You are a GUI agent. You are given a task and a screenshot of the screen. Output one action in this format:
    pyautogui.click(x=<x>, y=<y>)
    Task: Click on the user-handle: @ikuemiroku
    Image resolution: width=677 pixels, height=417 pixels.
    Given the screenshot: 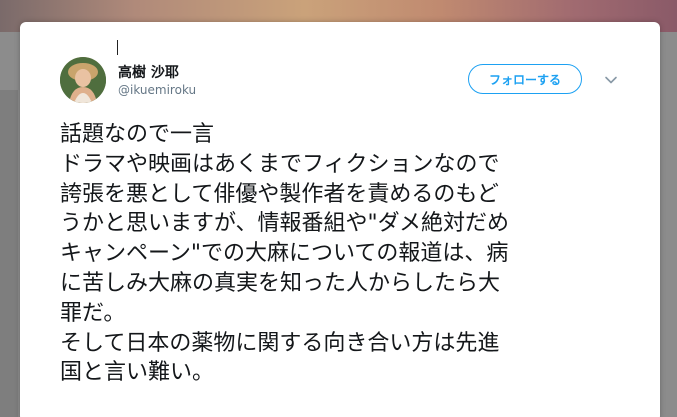 What is the action you would take?
    pyautogui.click(x=157, y=90)
    